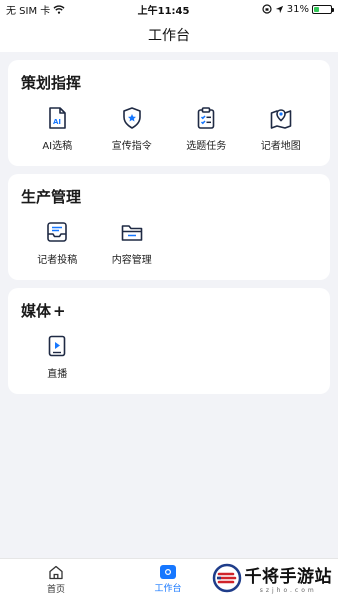  What do you see at coordinates (57, 232) in the screenshot?
I see `inbox-document-icon` at bounding box center [57, 232].